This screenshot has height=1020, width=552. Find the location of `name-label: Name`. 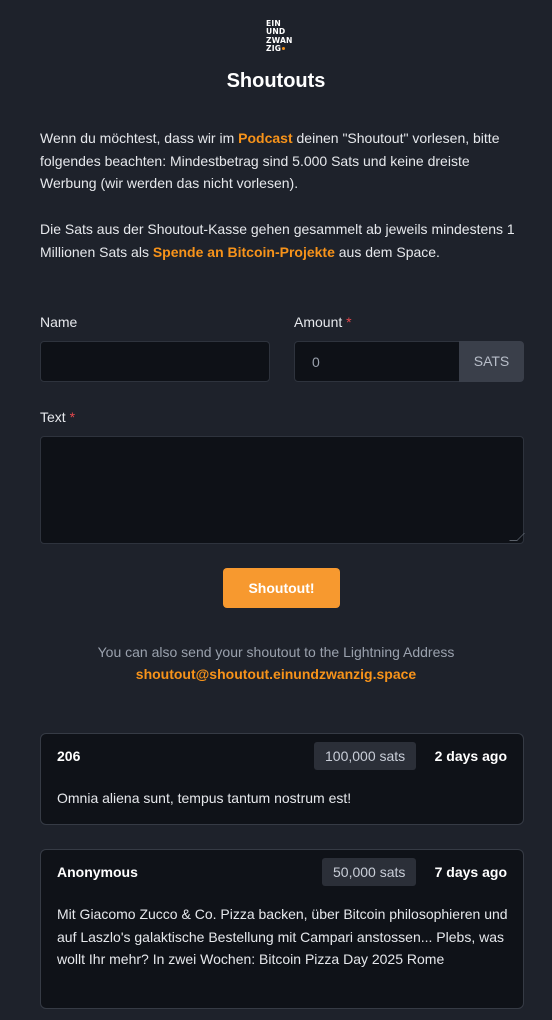

name-label: Name is located at coordinates (58, 322).